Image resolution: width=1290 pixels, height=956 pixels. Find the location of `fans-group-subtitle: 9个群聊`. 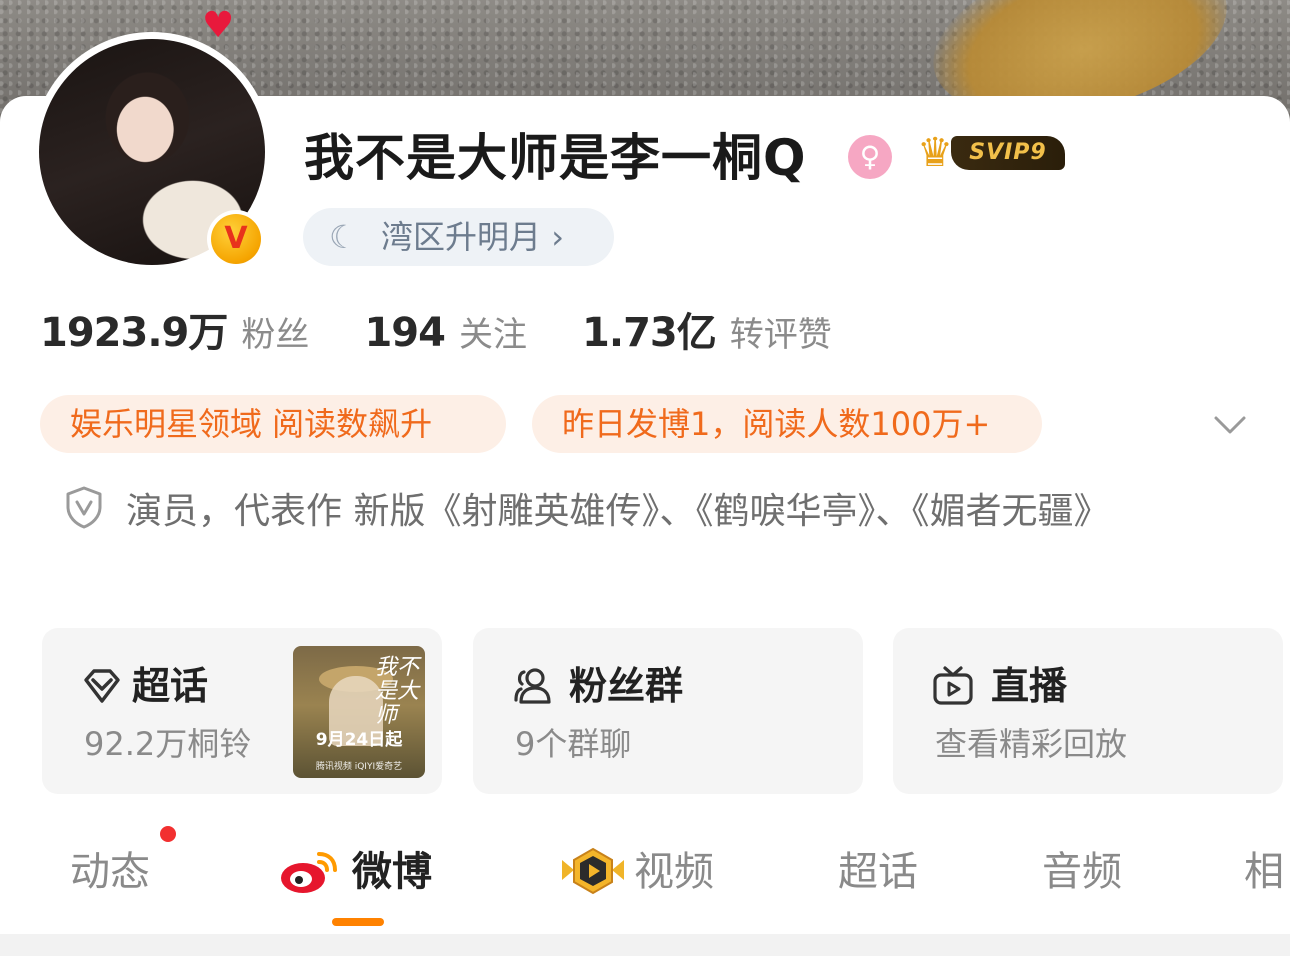

fans-group-subtitle: 9个群聊 is located at coordinates (573, 744).